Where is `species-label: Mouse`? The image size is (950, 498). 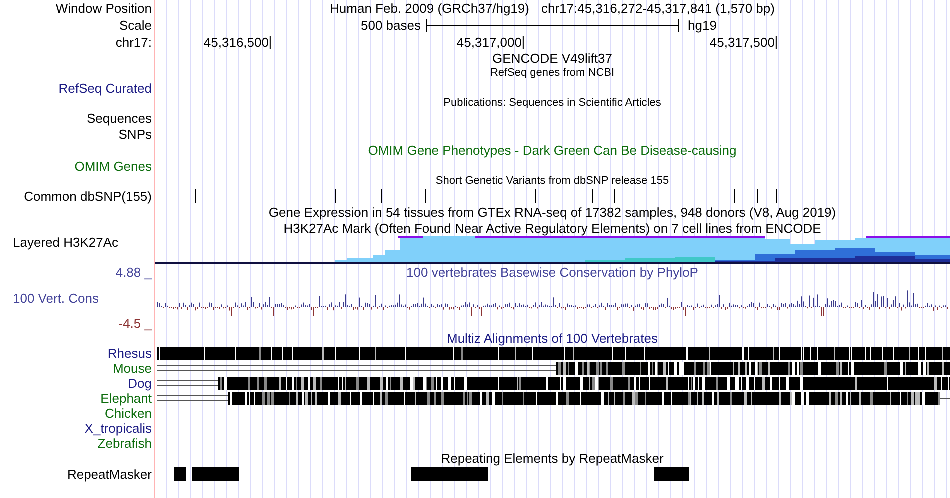 species-label: Mouse is located at coordinates (132, 368).